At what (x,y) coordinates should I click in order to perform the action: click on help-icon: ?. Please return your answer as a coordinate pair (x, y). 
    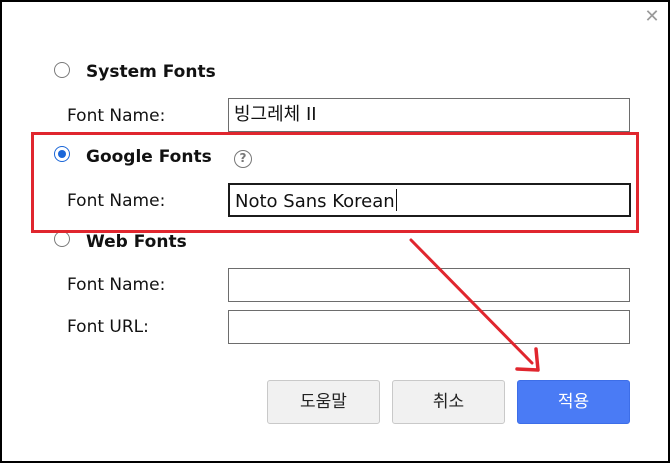
    Looking at the image, I should click on (243, 159).